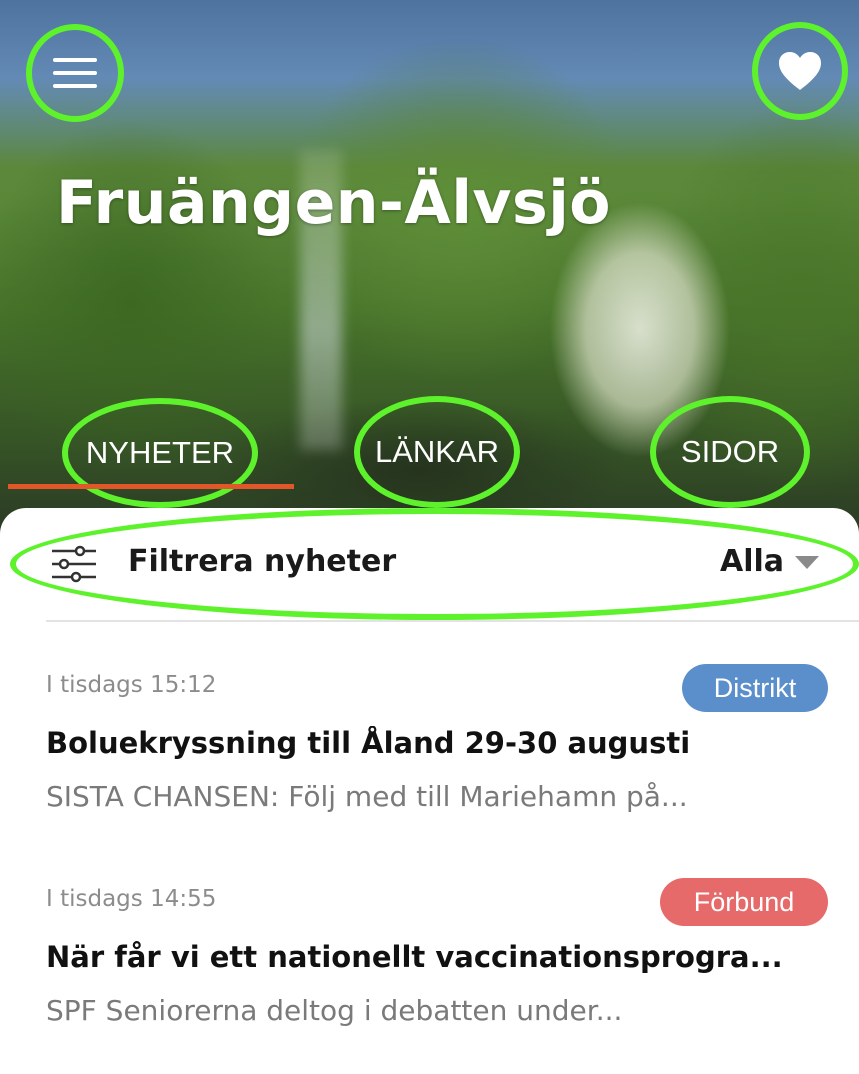 The height and width of the screenshot is (1074, 859). What do you see at coordinates (151, 486) in the screenshot?
I see `active-tab-indicator` at bounding box center [151, 486].